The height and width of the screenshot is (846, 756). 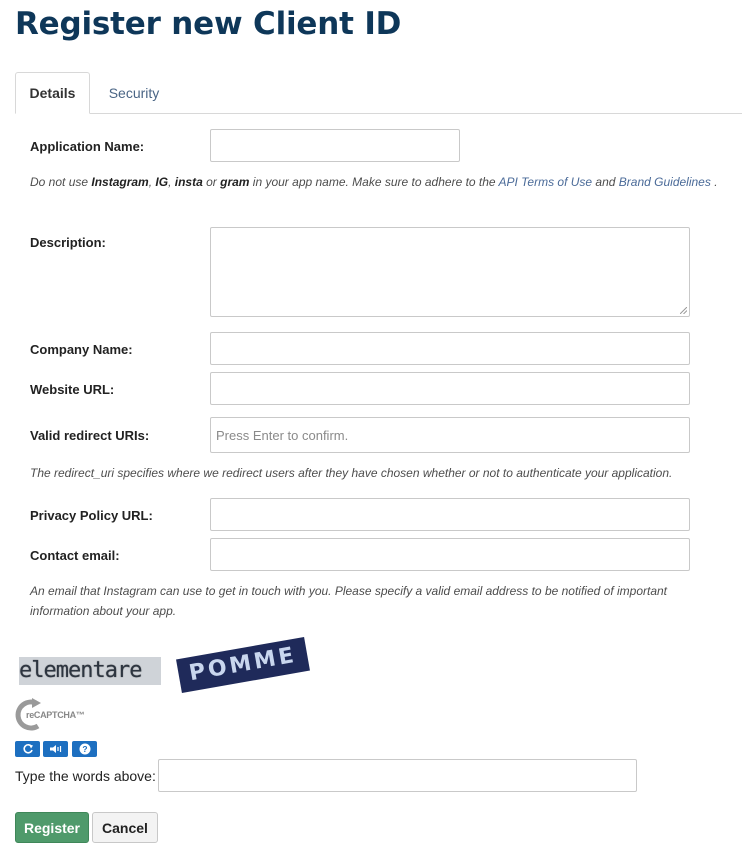 I want to click on api-terms-link: API Terms of Use, so click(x=546, y=182).